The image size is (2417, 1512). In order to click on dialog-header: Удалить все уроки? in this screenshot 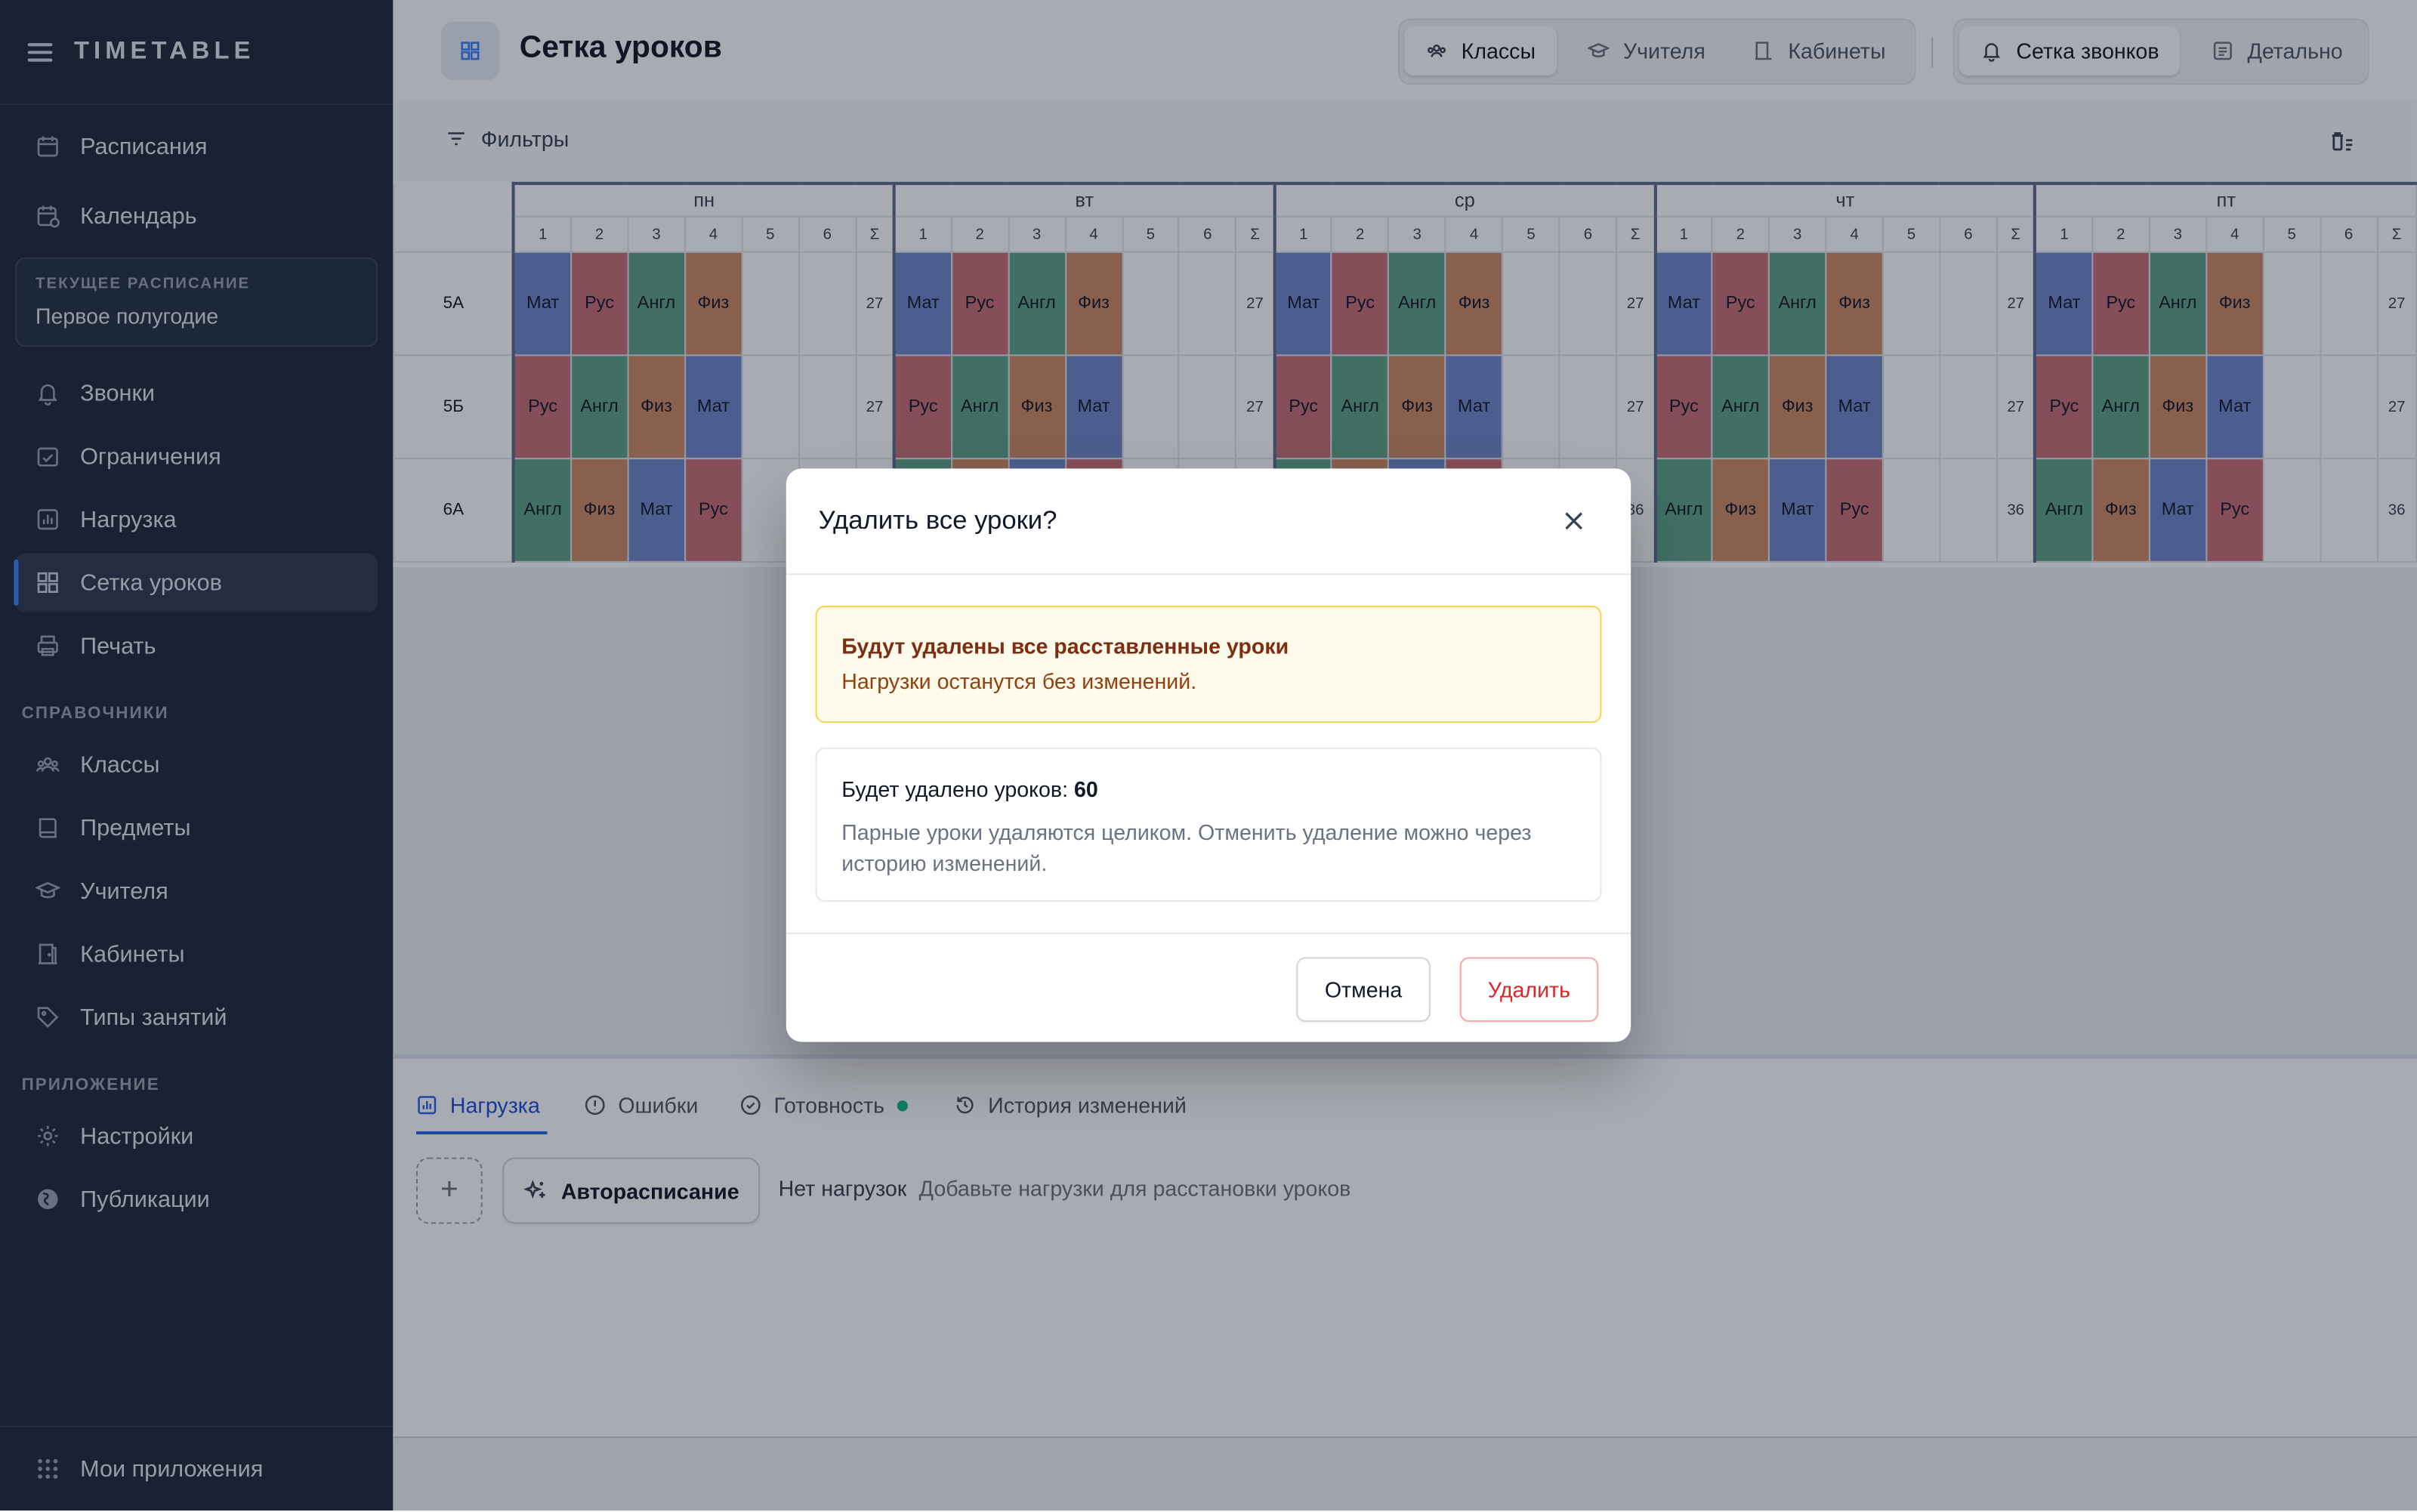, I will do `click(1208, 521)`.